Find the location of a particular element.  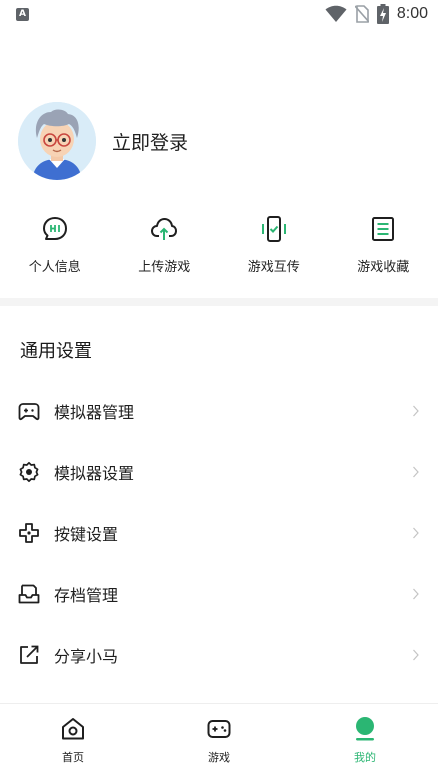

notification-icon: A is located at coordinates (22, 14).